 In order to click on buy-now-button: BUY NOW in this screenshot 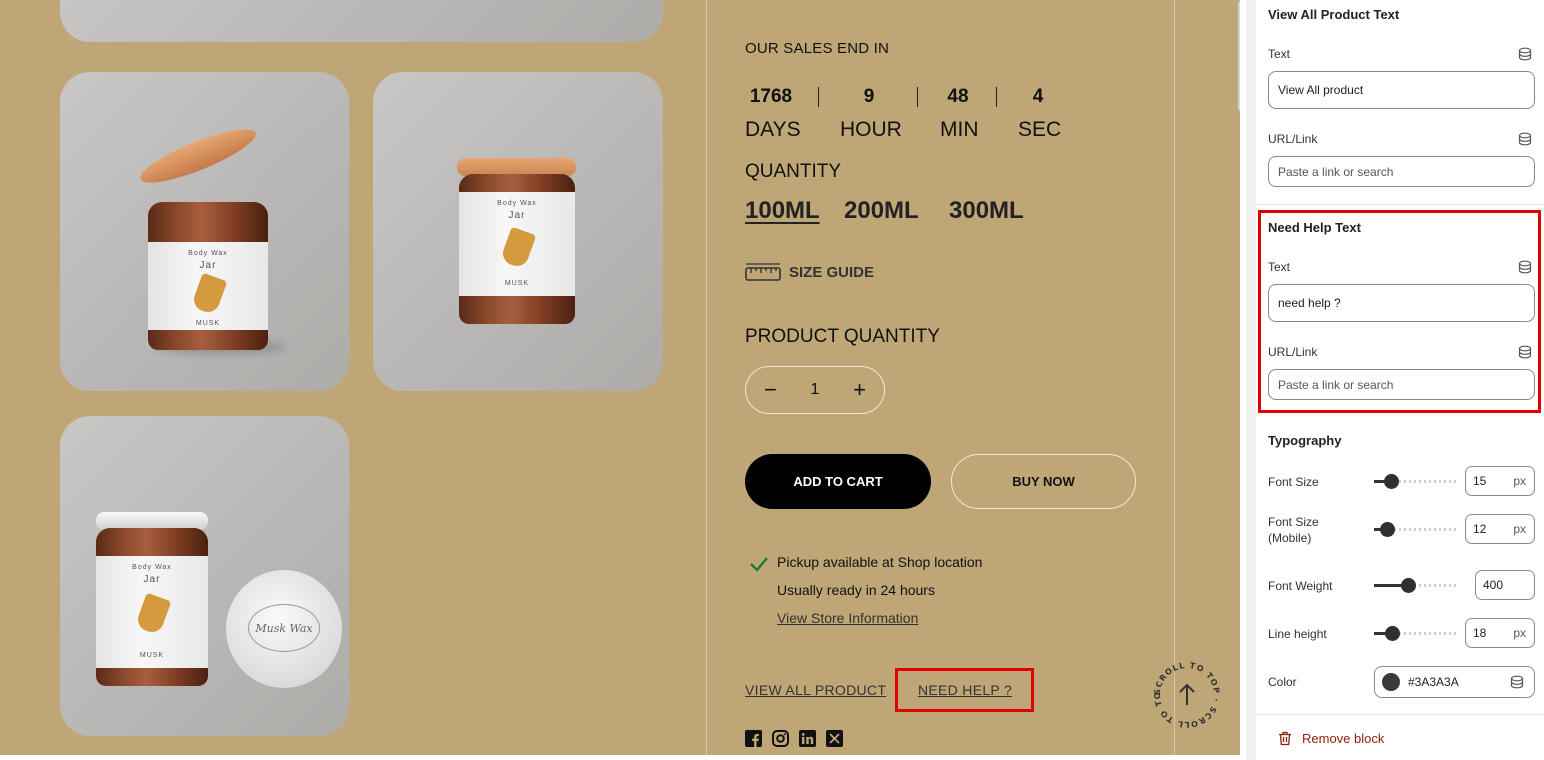, I will do `click(1043, 481)`.